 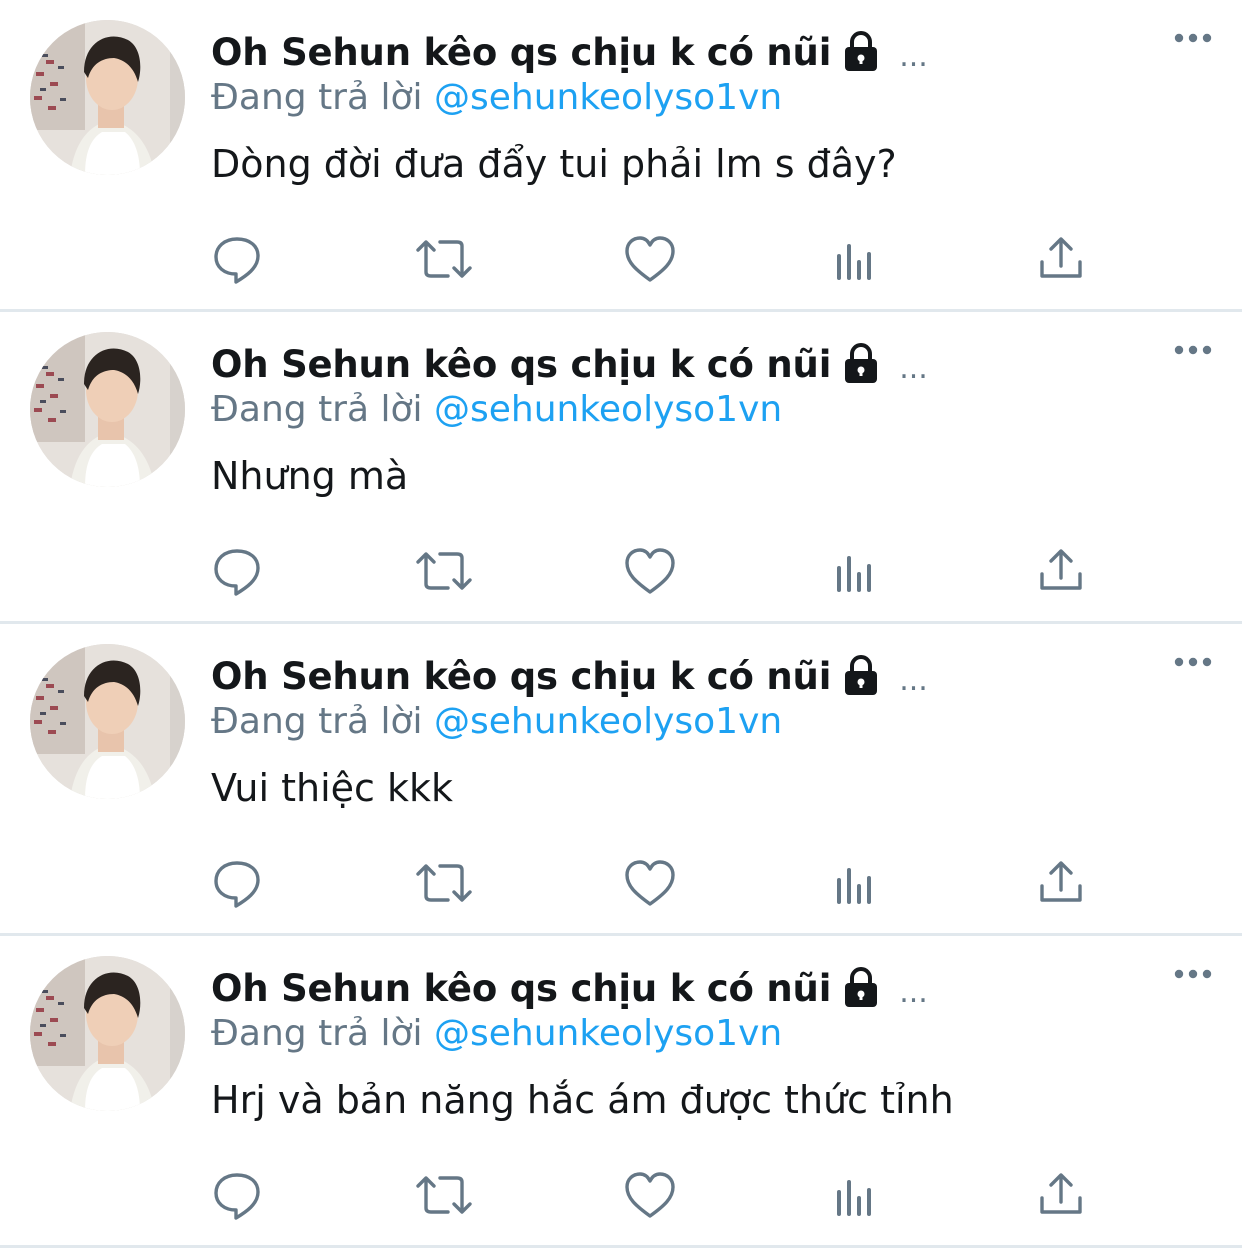 What do you see at coordinates (310, 476) in the screenshot?
I see `tweet-text: Nhưng mà` at bounding box center [310, 476].